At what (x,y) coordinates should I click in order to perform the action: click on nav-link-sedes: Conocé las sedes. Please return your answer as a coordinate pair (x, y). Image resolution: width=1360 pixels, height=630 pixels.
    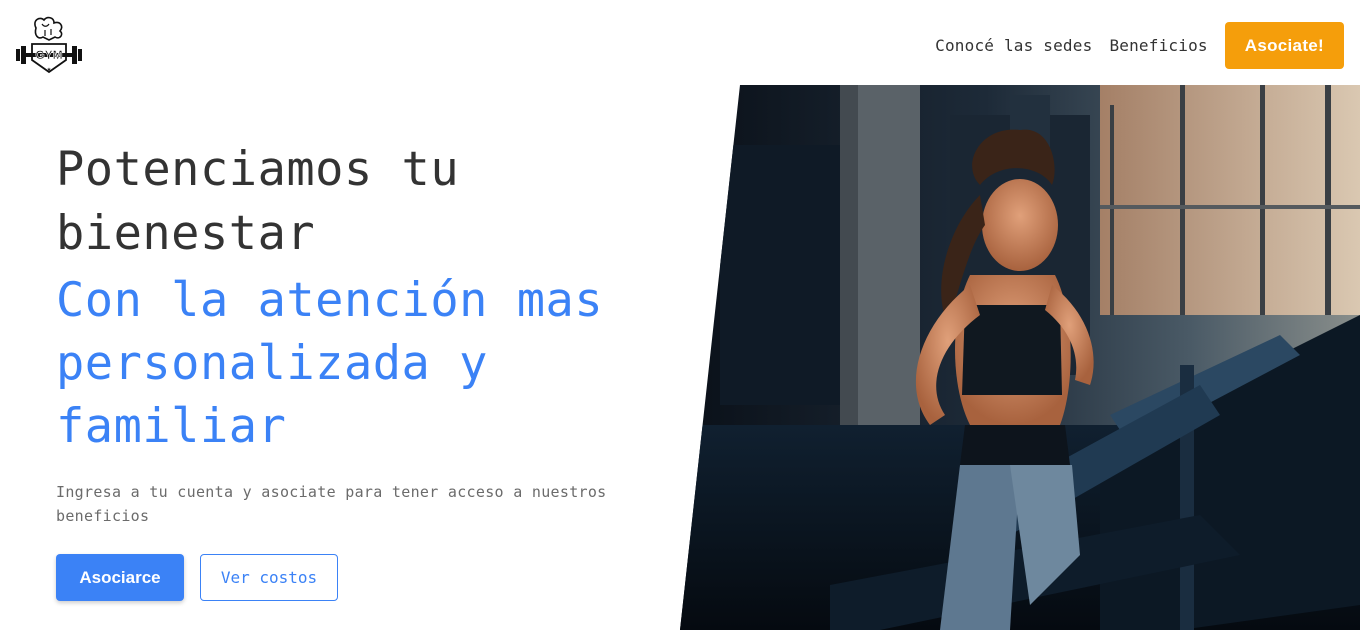
    Looking at the image, I should click on (1013, 45).